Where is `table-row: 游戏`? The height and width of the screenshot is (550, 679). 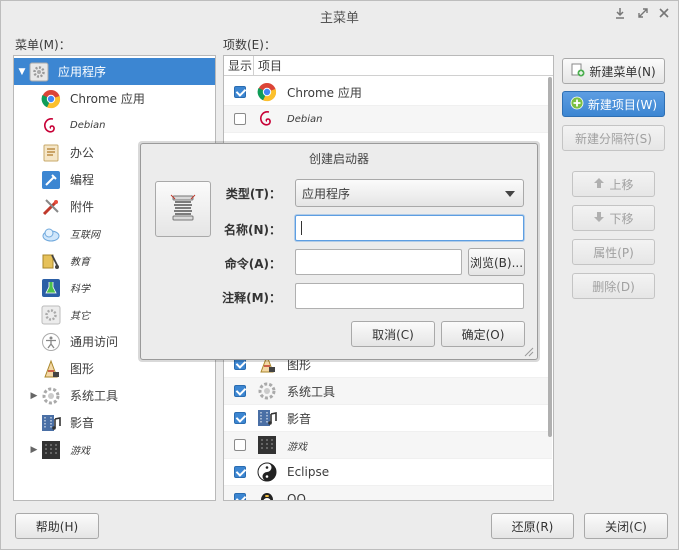
table-row: 游戏 is located at coordinates (388, 445).